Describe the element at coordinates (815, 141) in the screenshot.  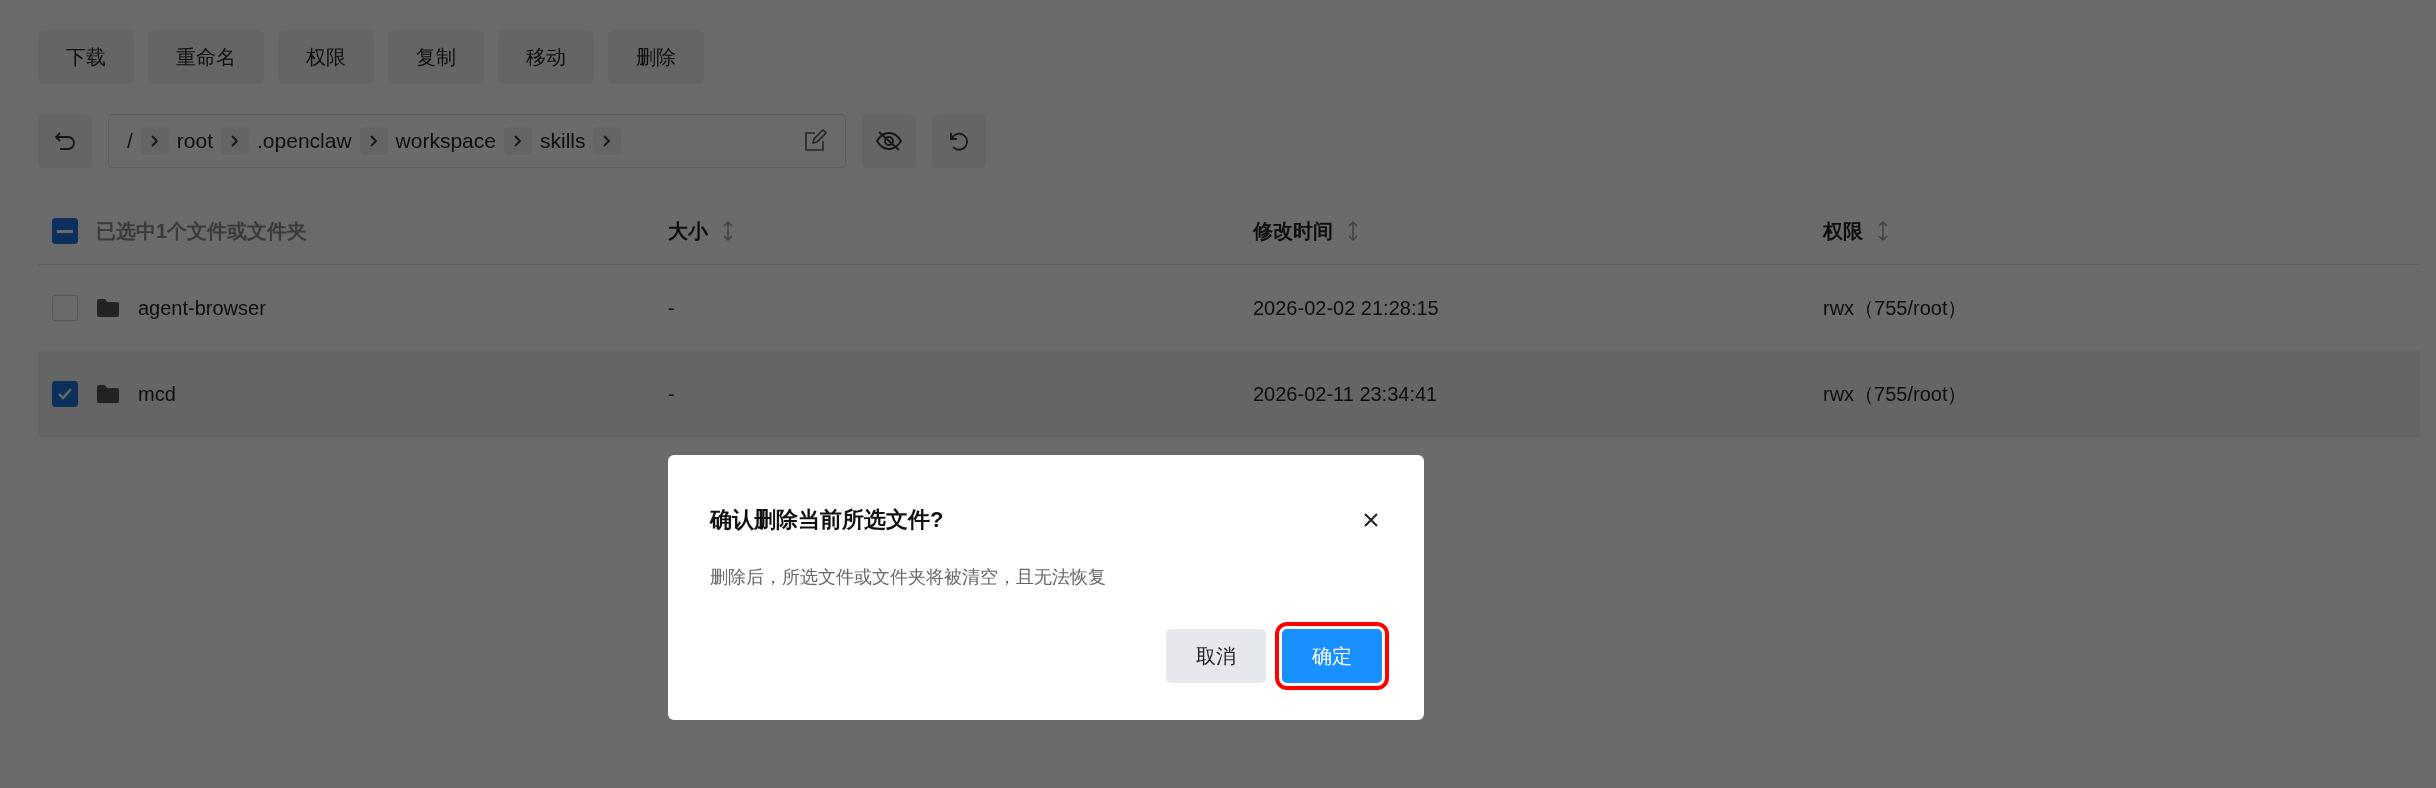
I see `edit-icon` at that location.